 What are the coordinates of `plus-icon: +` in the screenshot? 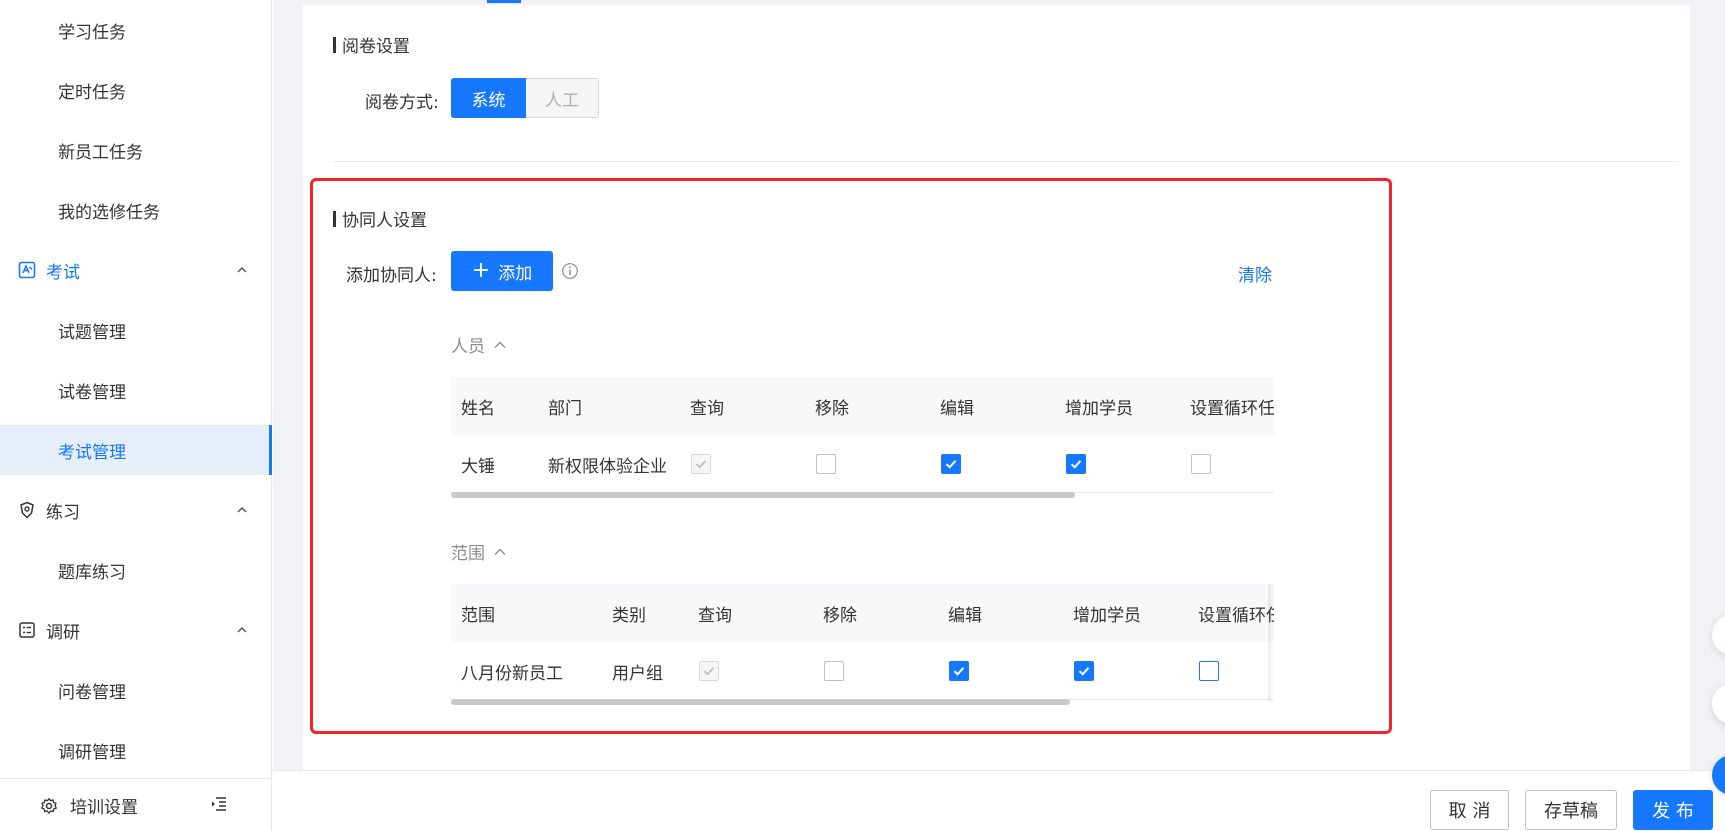 It's located at (481, 270).